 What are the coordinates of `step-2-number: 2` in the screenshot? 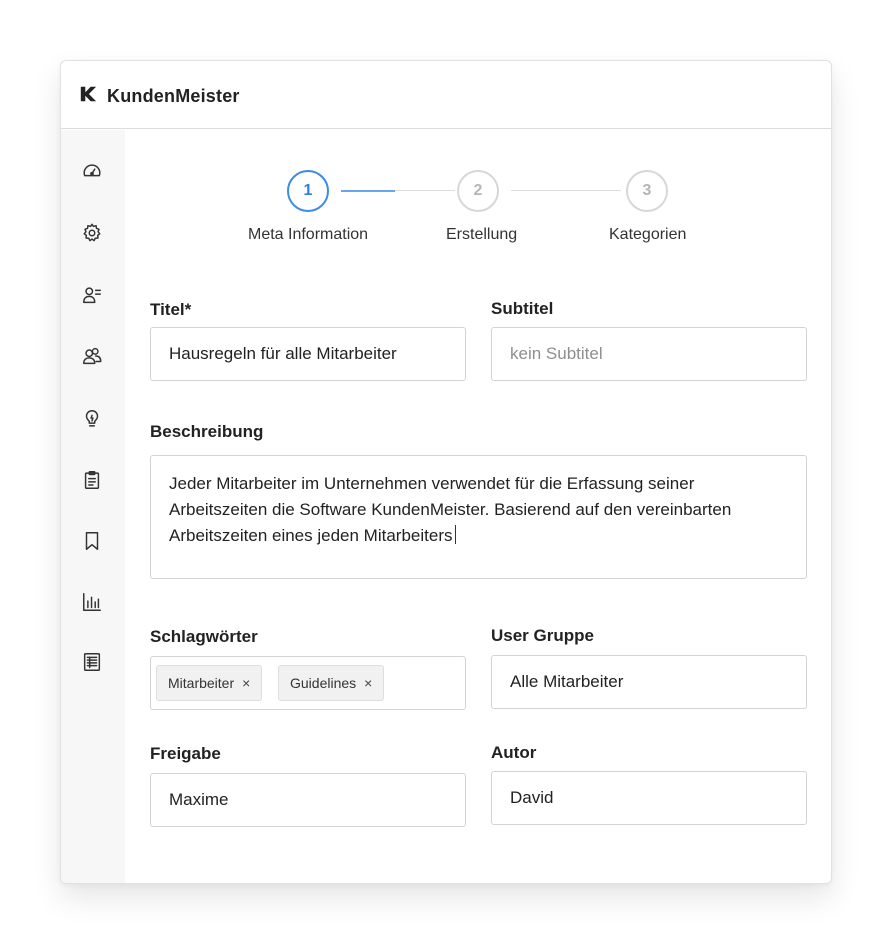 It's located at (478, 190).